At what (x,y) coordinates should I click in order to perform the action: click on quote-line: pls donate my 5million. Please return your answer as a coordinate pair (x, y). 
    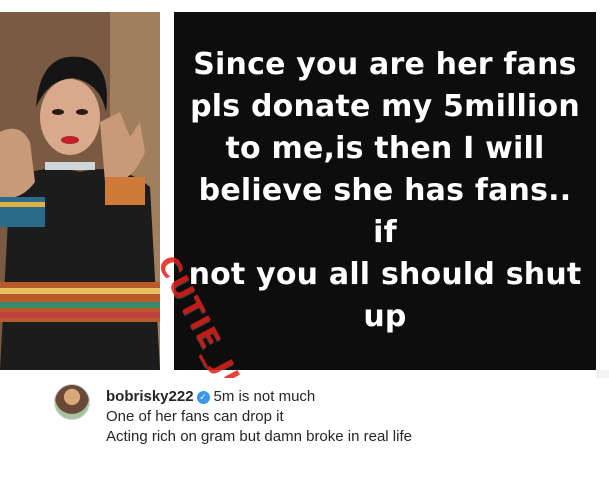
    Looking at the image, I should click on (385, 106).